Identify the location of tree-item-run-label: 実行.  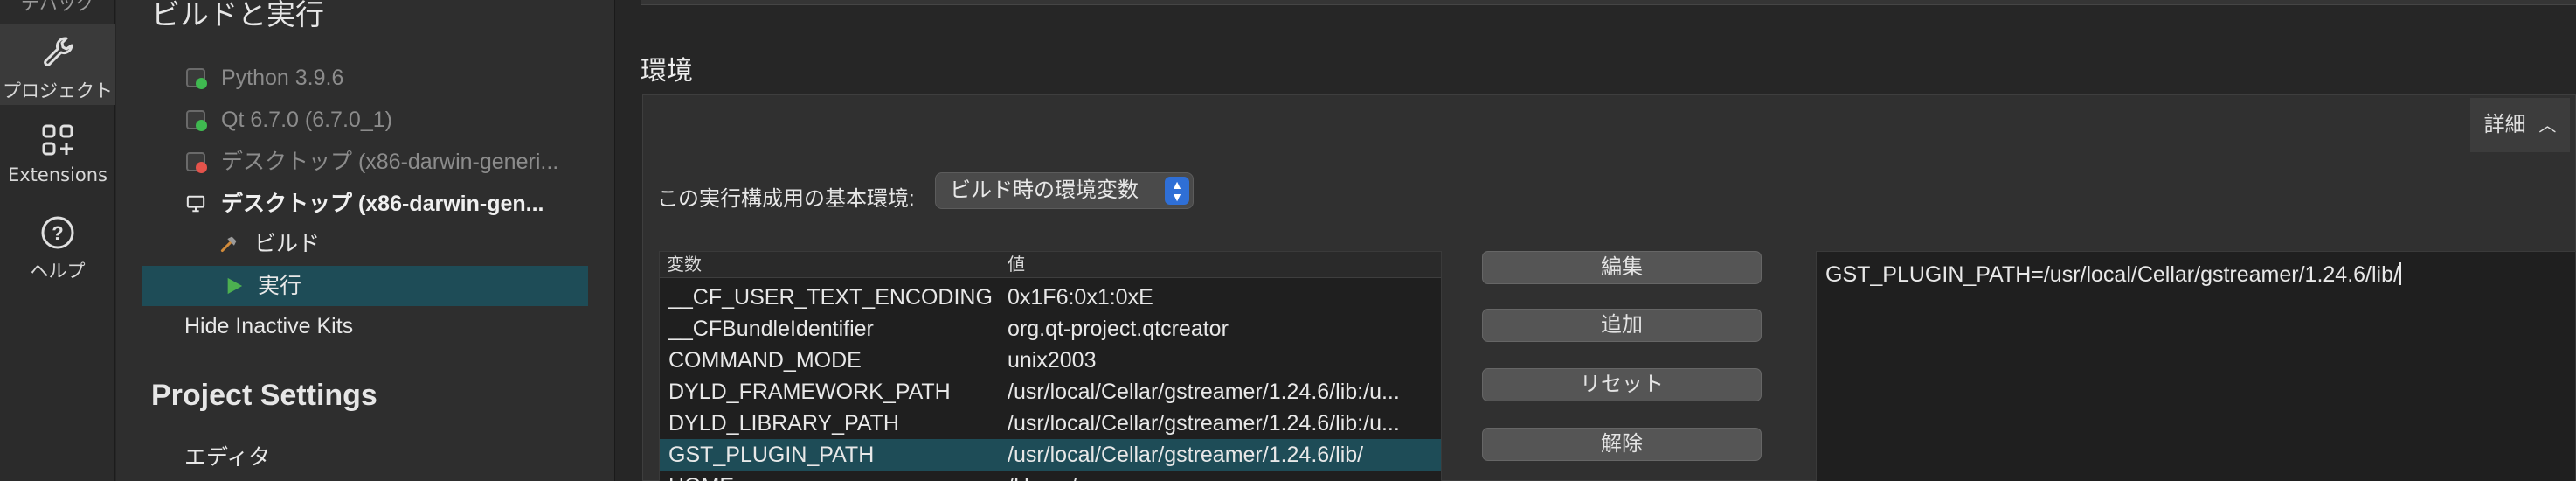
(280, 286).